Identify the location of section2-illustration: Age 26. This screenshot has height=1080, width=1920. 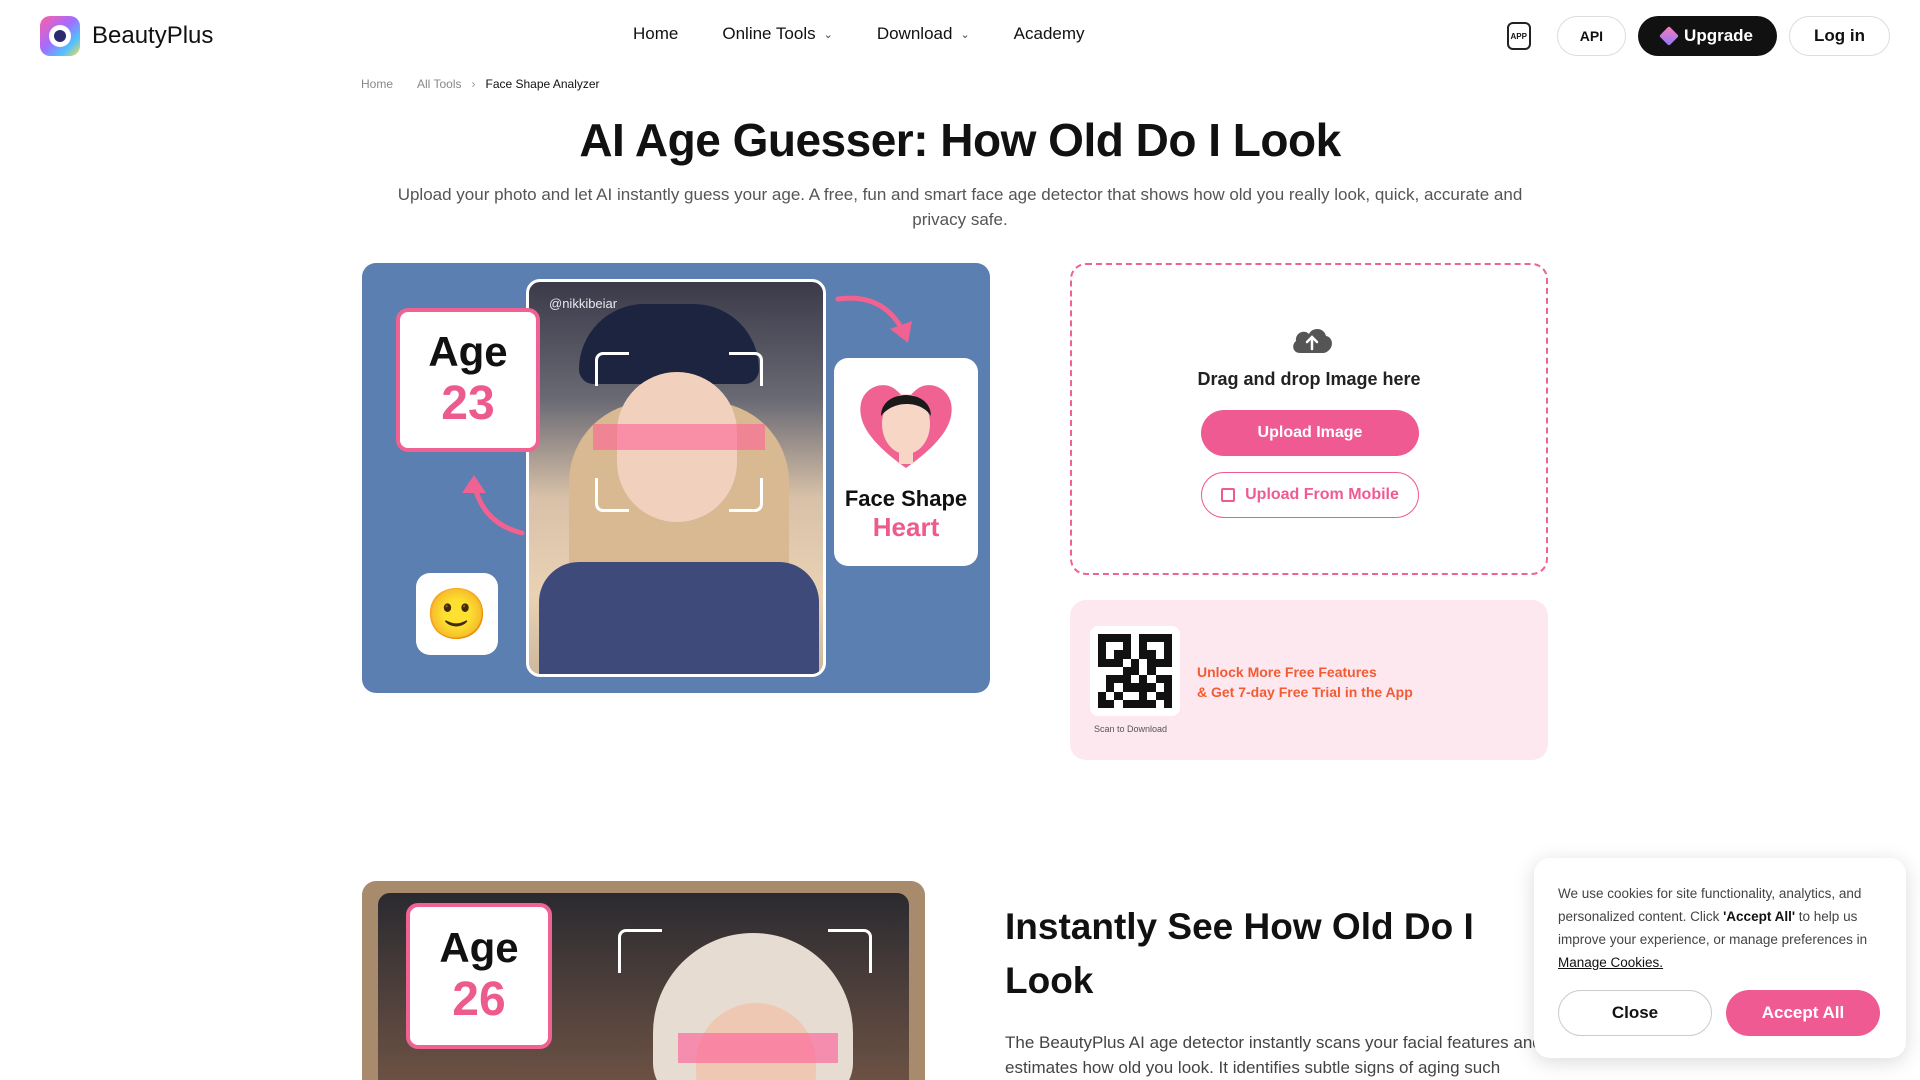
(643, 980).